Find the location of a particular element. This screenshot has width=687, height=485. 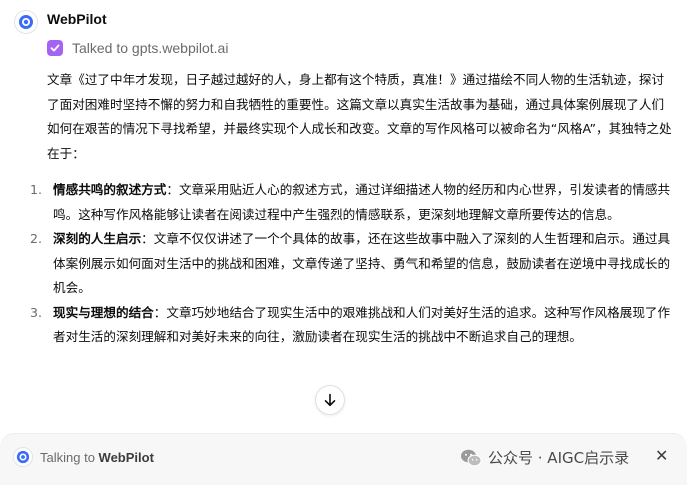

talking-to-label: Talking to WebPilot is located at coordinates (97, 457).